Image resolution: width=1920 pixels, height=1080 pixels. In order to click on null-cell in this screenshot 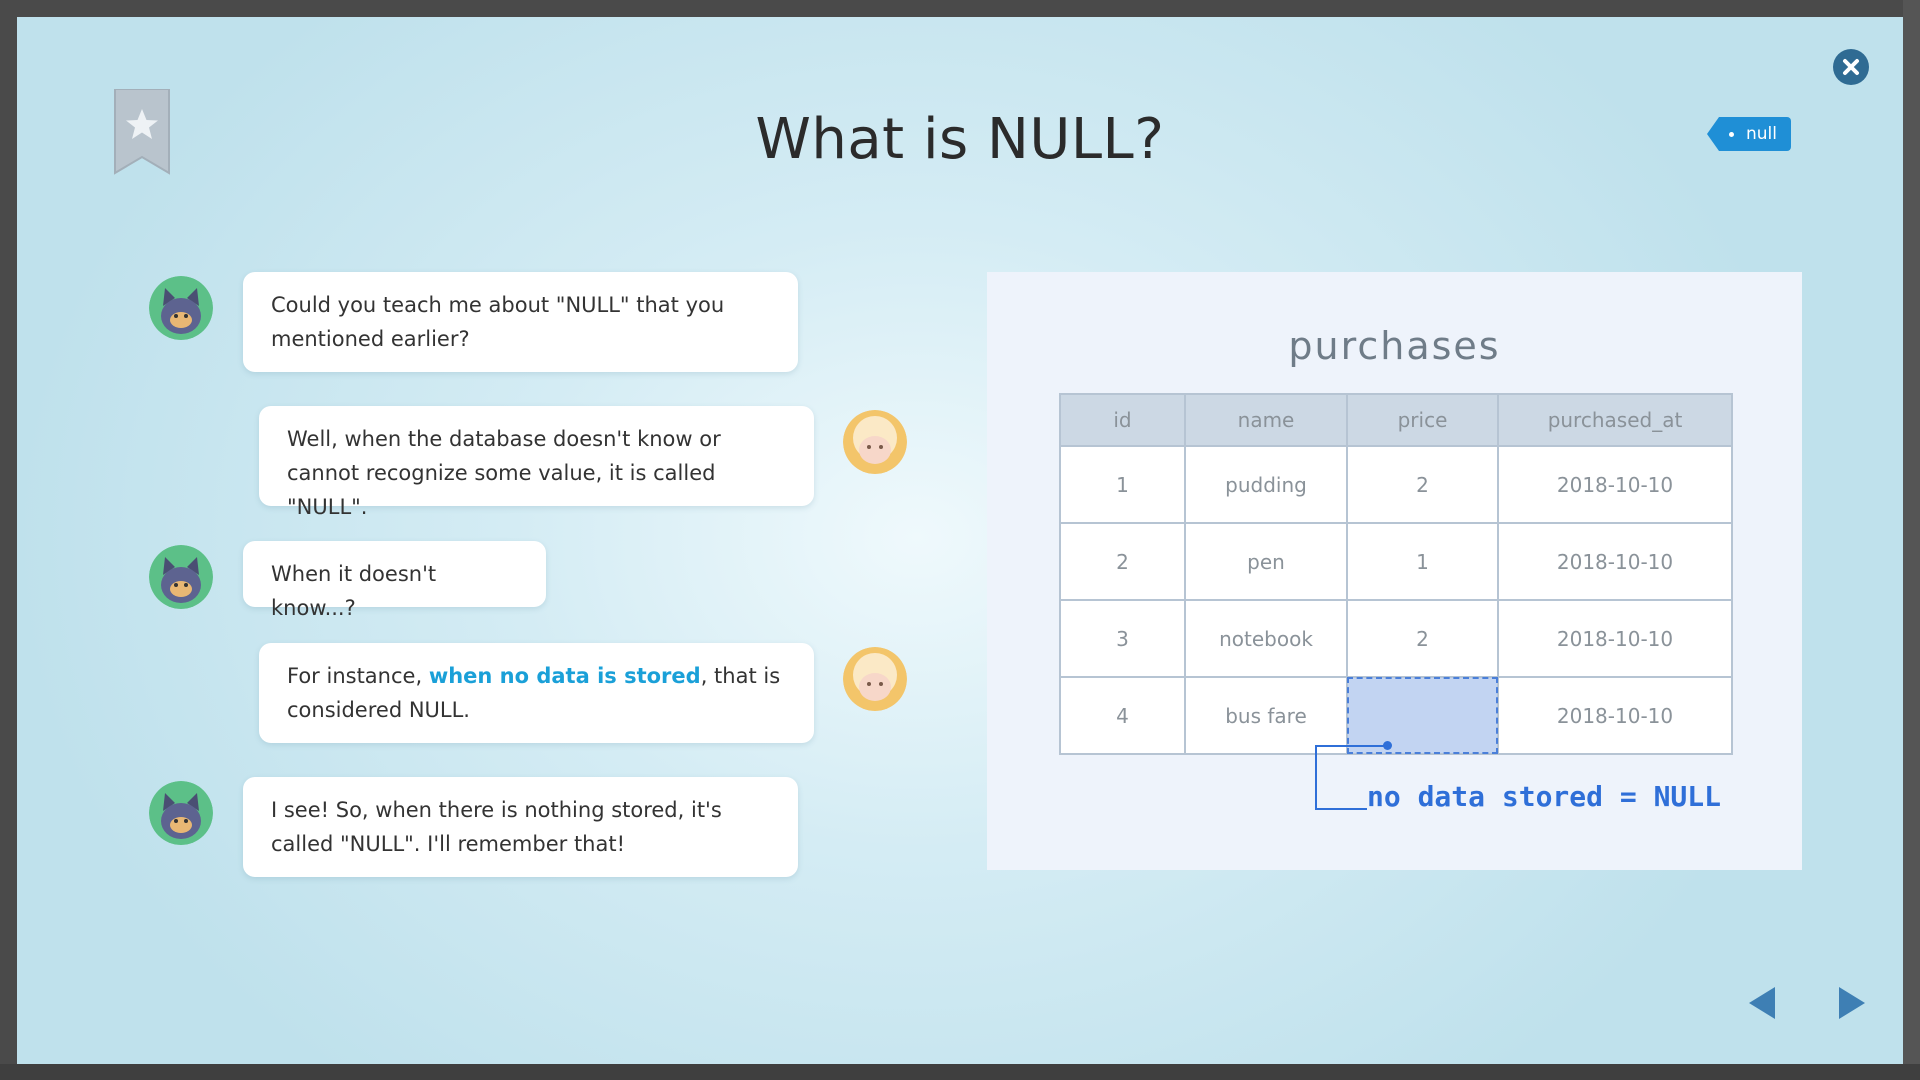, I will do `click(1422, 715)`.